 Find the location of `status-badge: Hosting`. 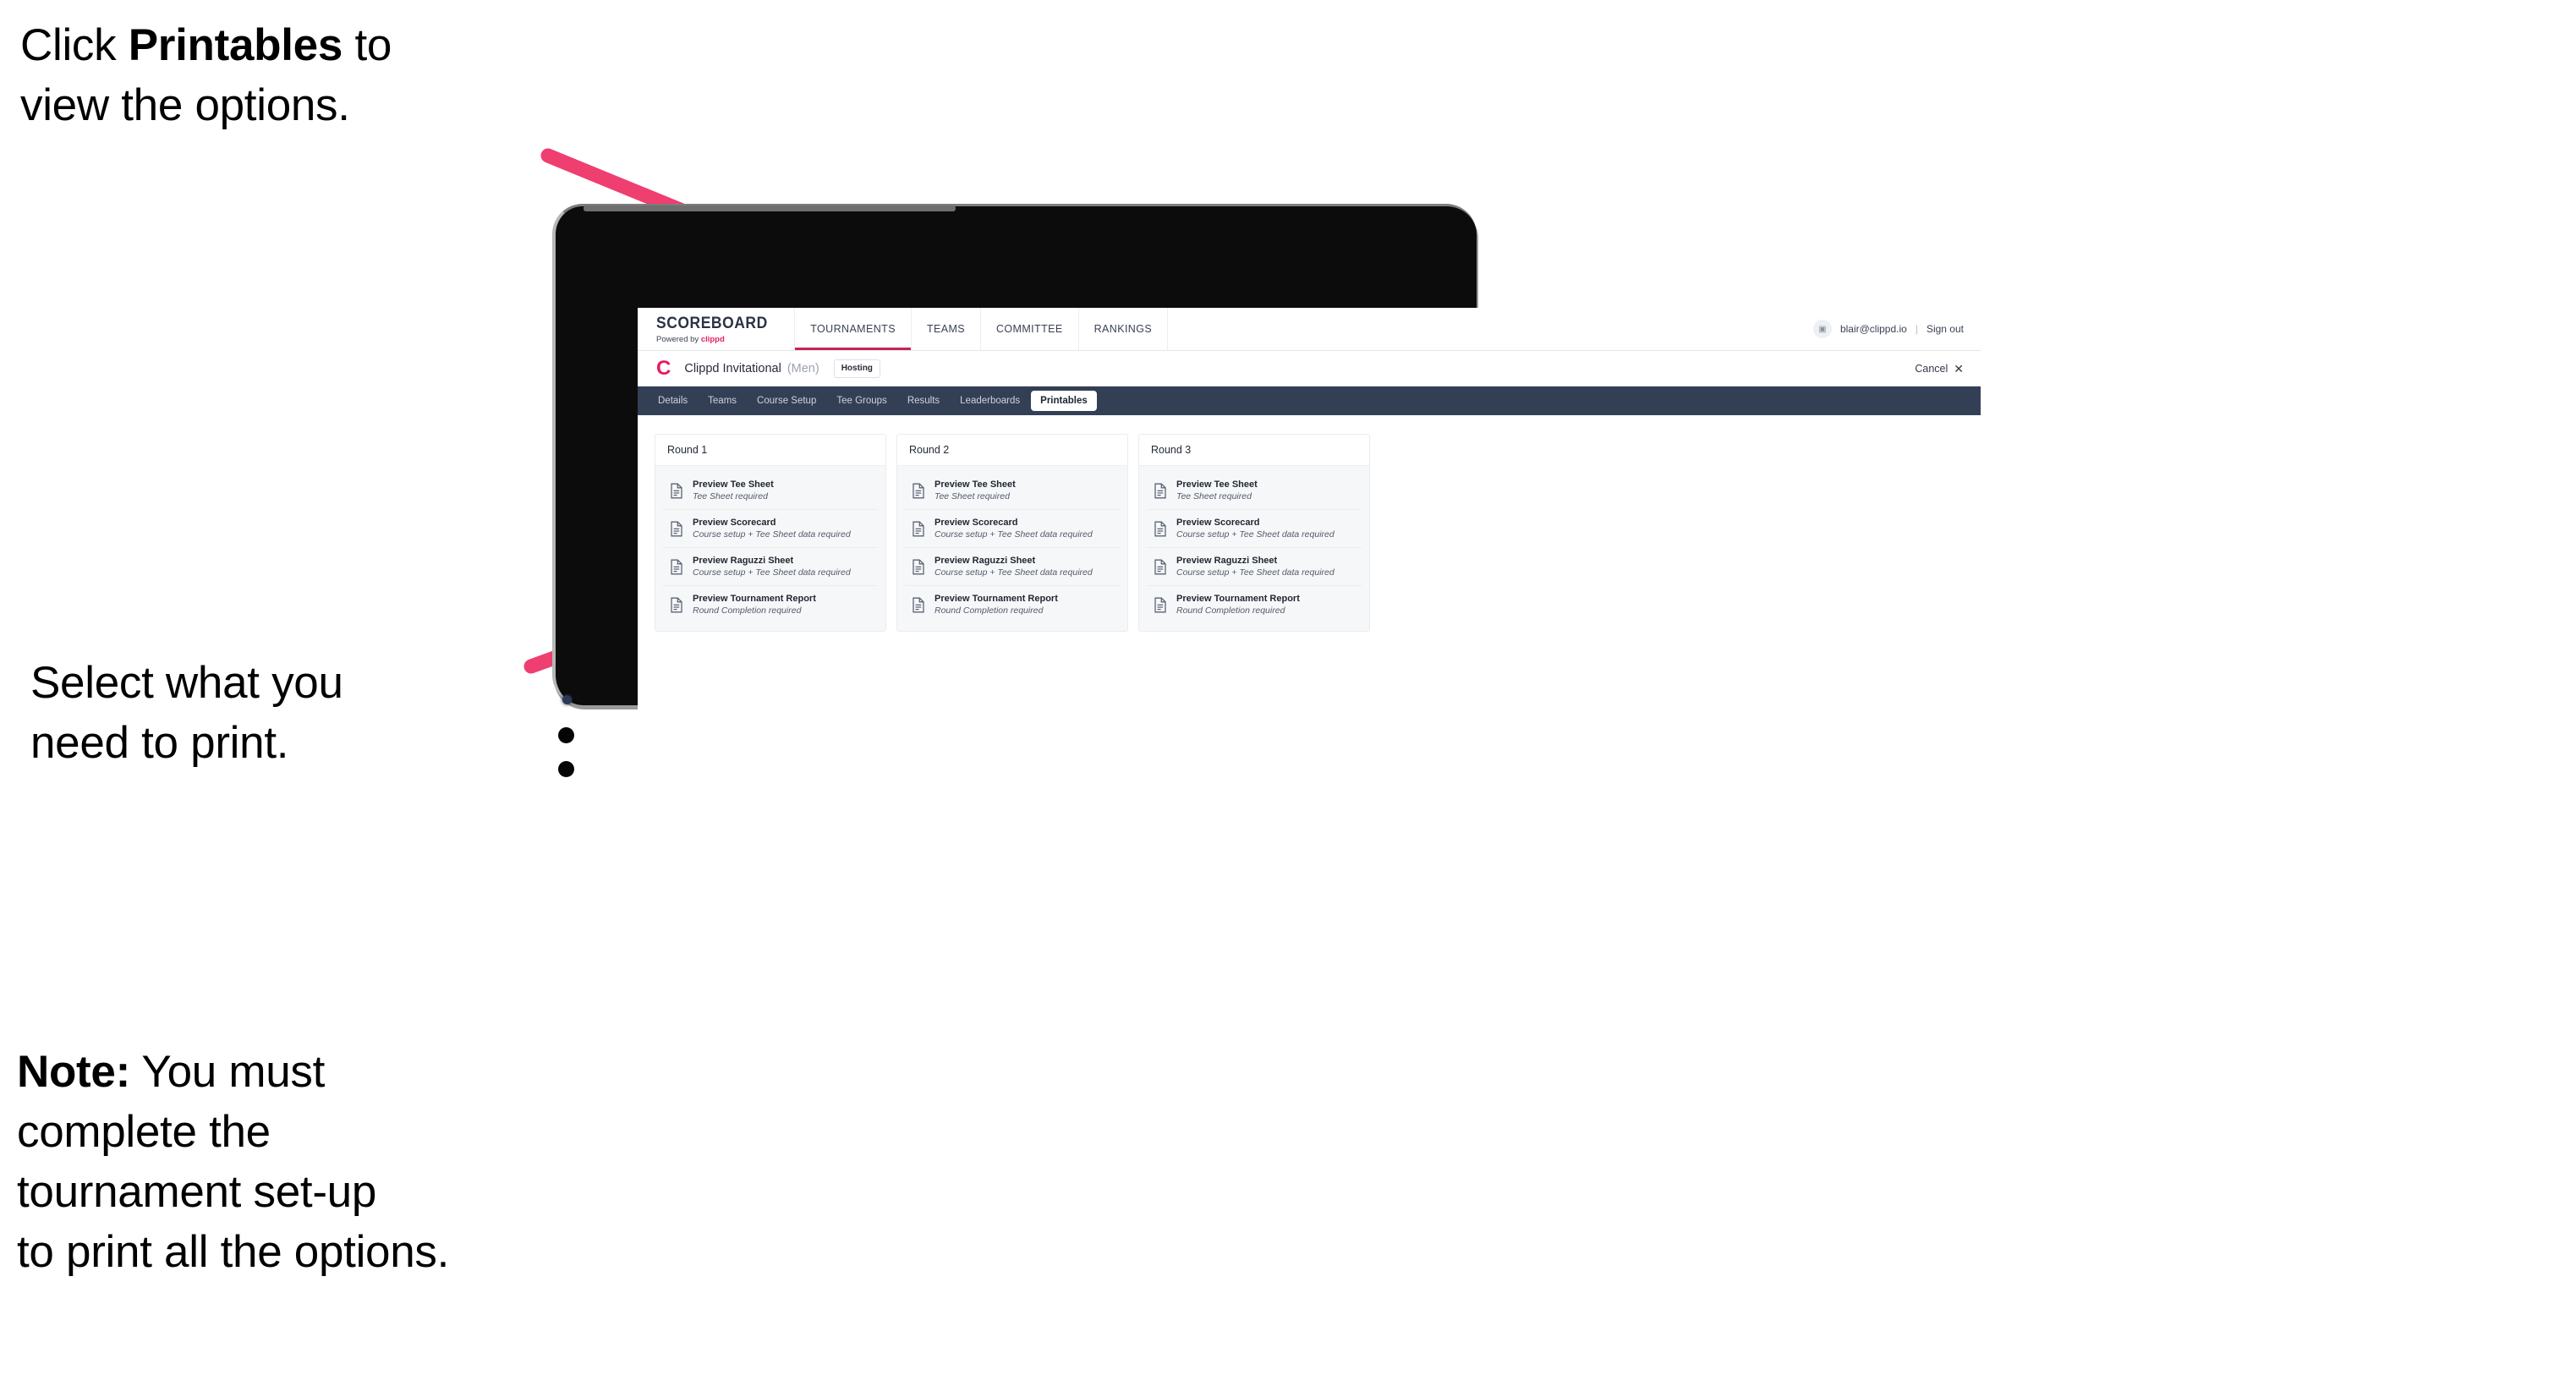

status-badge: Hosting is located at coordinates (856, 368).